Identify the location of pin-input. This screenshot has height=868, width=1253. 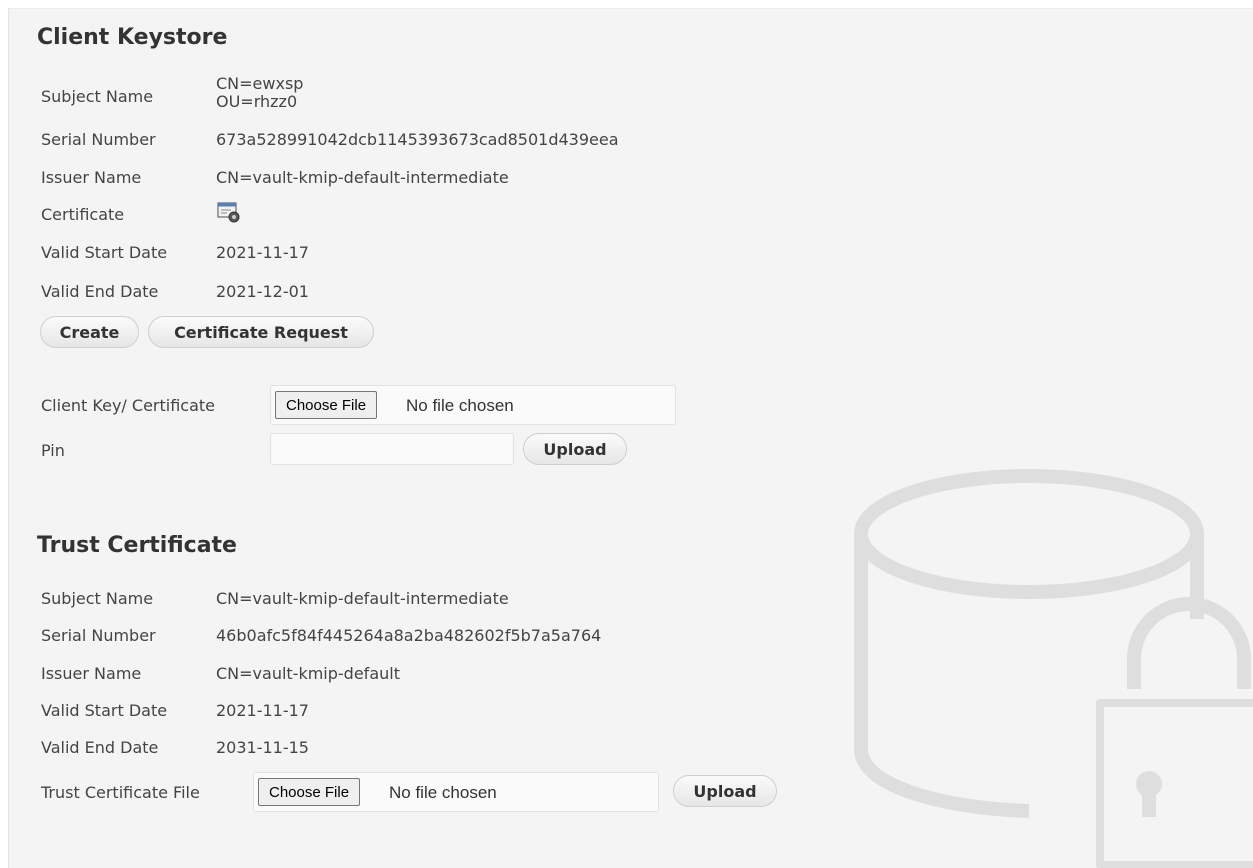
(392, 449).